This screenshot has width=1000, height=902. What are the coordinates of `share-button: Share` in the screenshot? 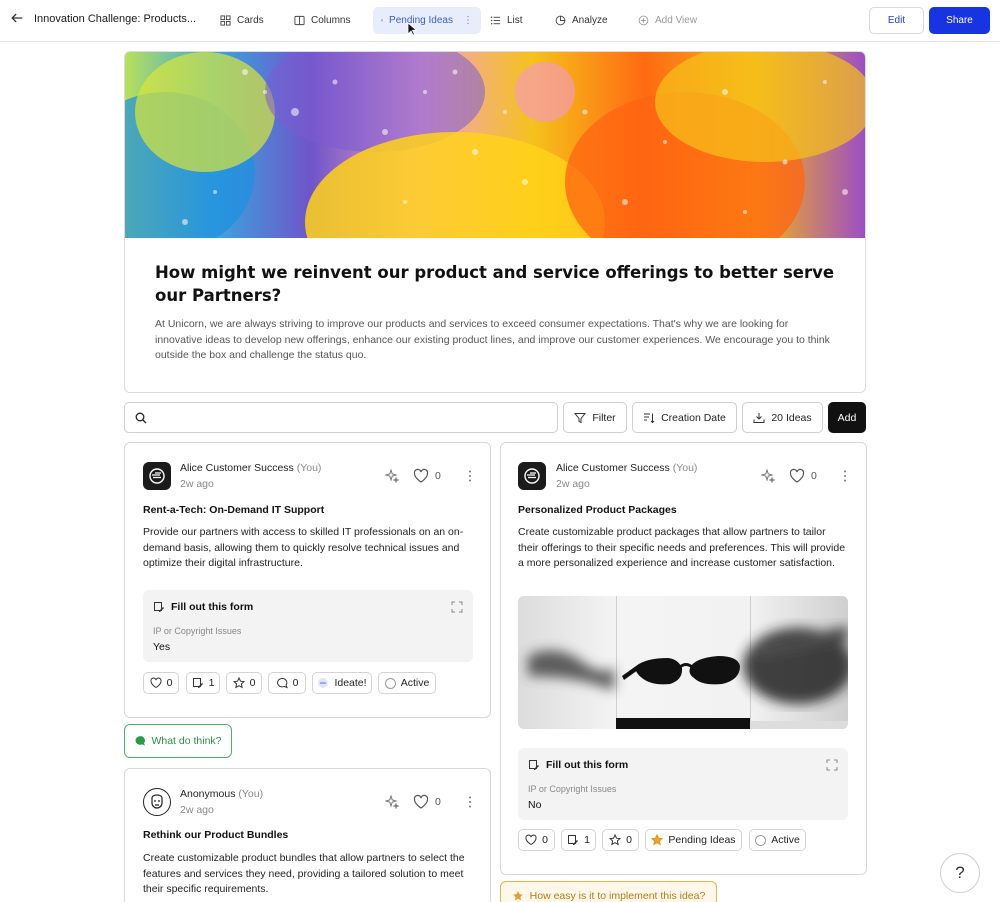 It's located at (959, 20).